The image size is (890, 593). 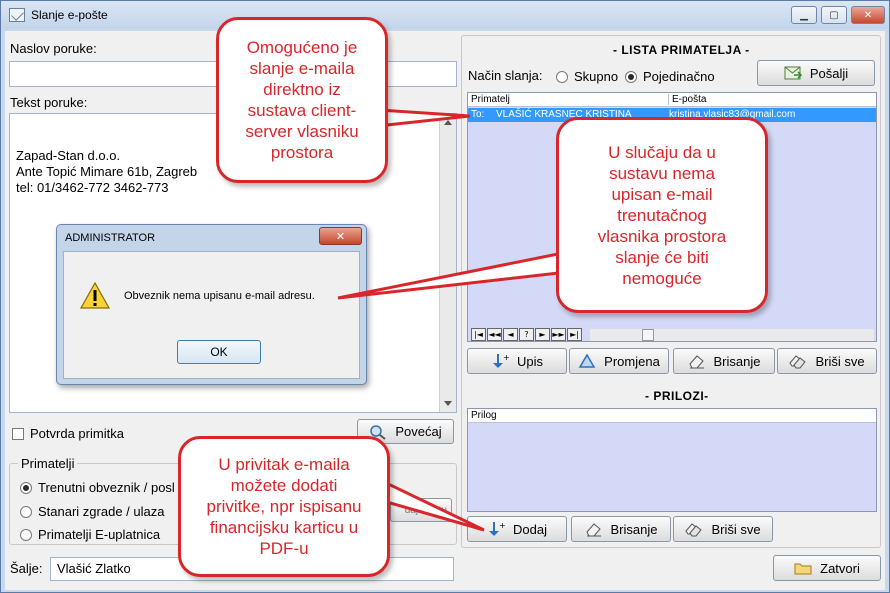 I want to click on delete-label: Brisanje, so click(x=737, y=361).